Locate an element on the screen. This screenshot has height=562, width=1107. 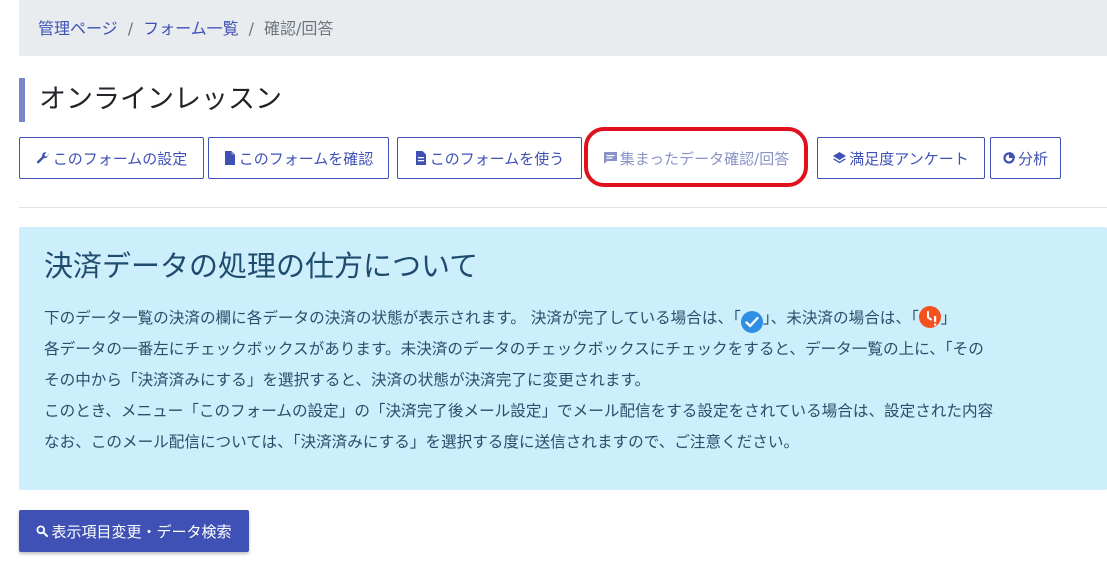
breadcrumb-admin-link: 管理ページ is located at coordinates (78, 28).